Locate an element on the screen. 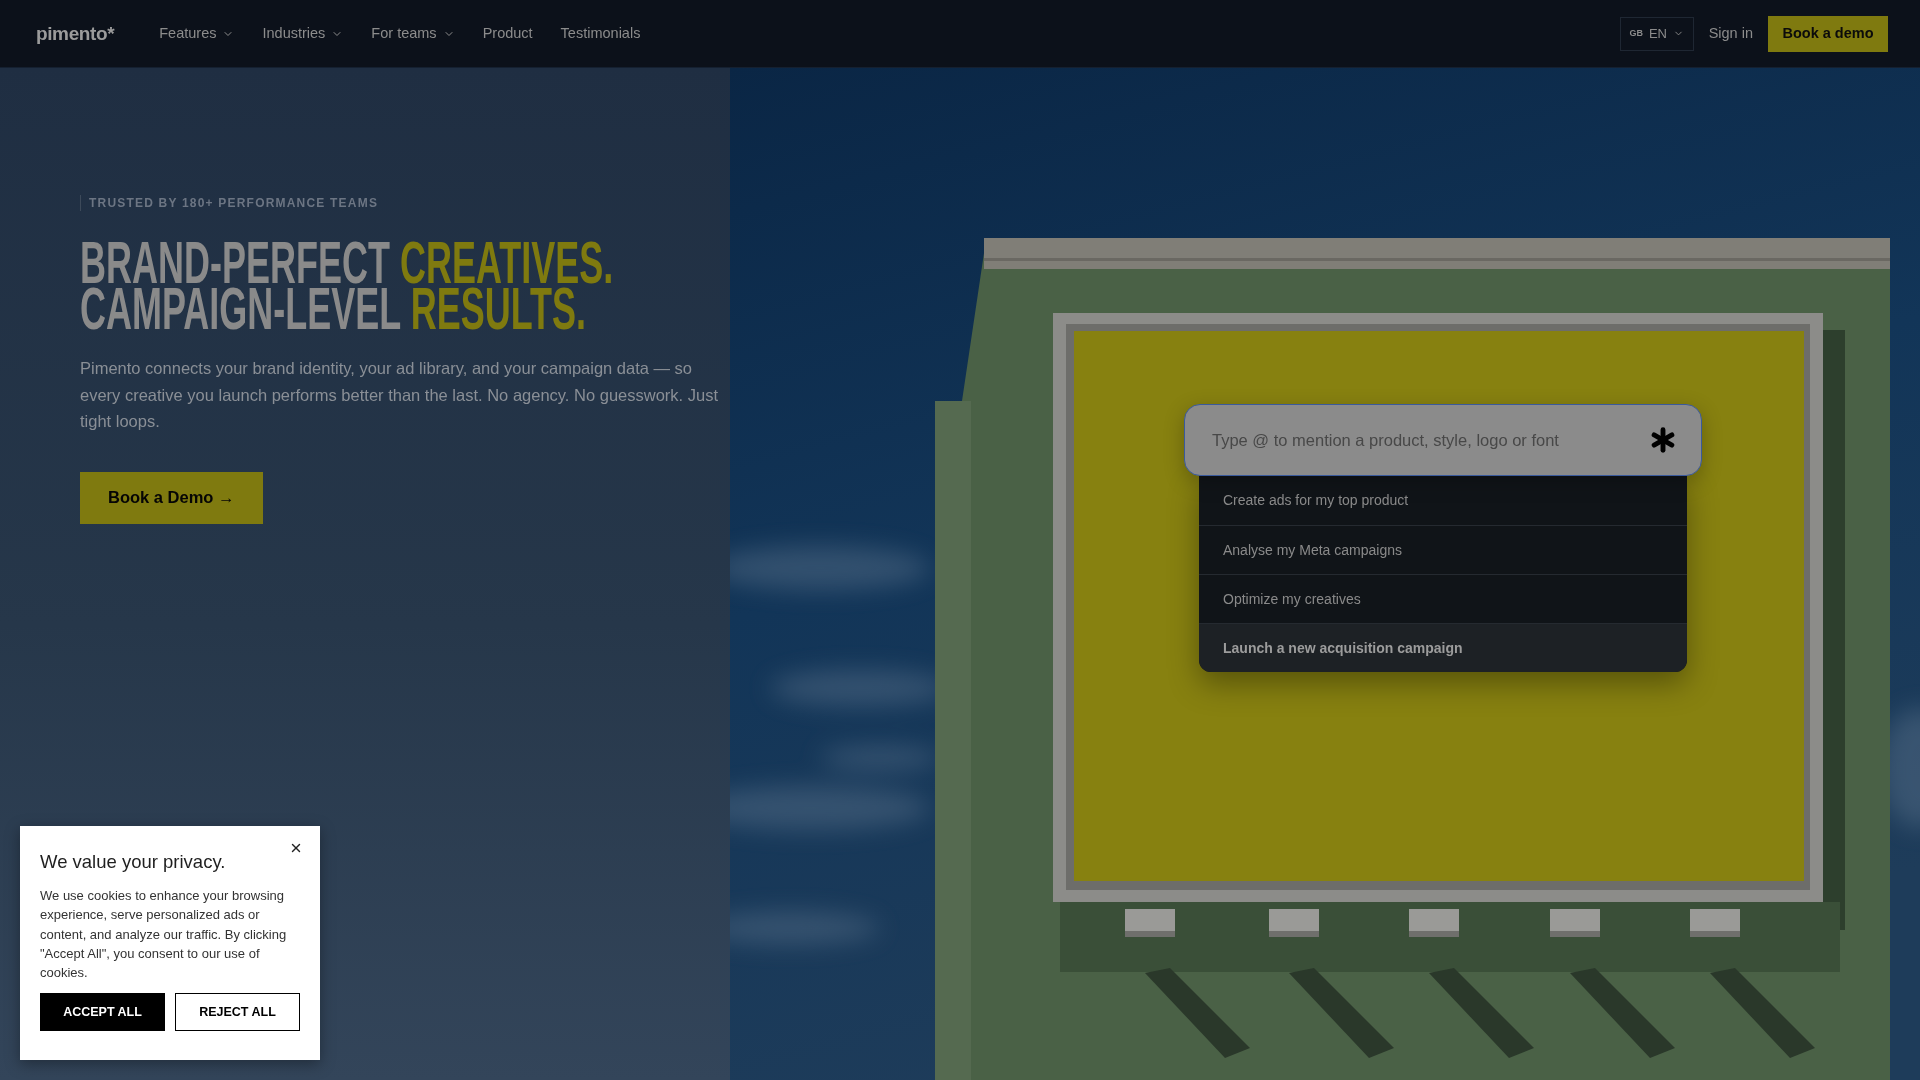 This screenshot has width=1920, height=1080. pimento-logo: pimento* is located at coordinates (75, 33).